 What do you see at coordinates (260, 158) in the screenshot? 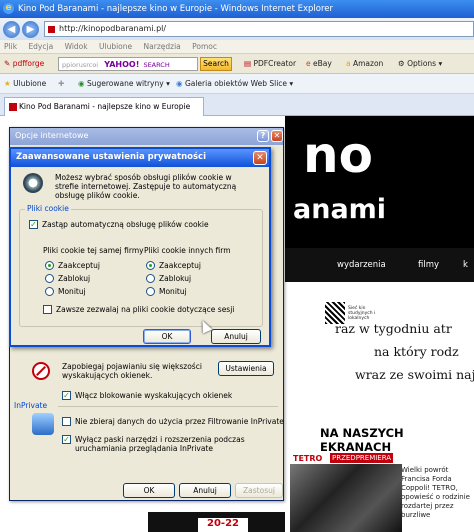
I see `privacy-close-button: ✕` at bounding box center [260, 158].